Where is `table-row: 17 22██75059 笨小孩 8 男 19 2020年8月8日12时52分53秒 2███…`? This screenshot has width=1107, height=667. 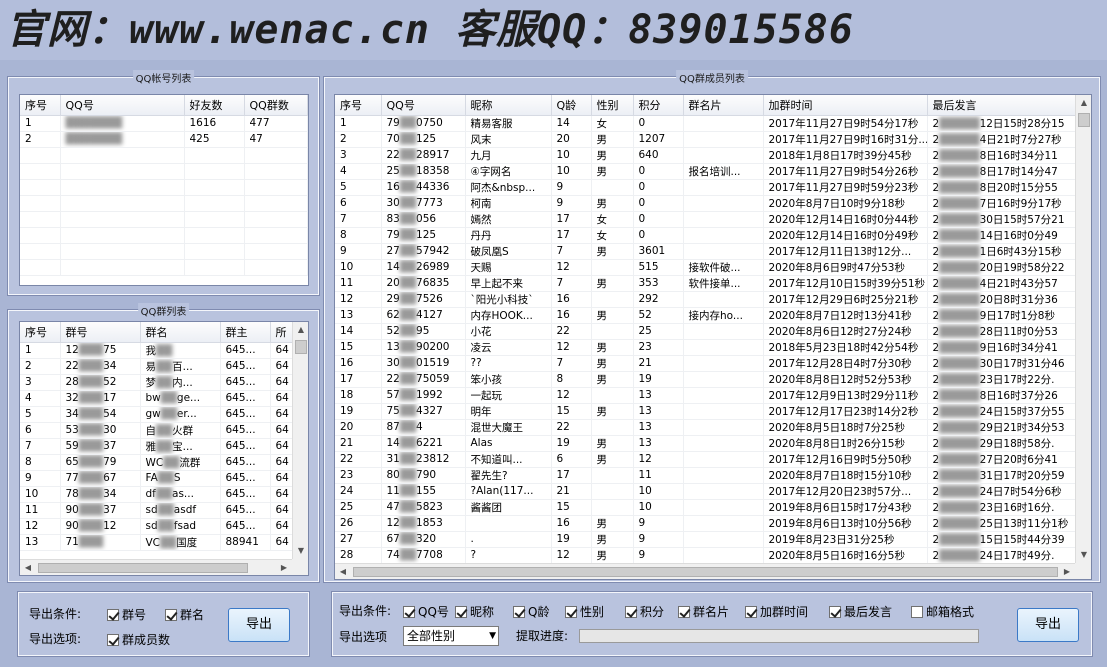
table-row: 17 22██75059 笨小孩 8 男 19 2020年8月8日12时52分53秒 2███… is located at coordinates (706, 379).